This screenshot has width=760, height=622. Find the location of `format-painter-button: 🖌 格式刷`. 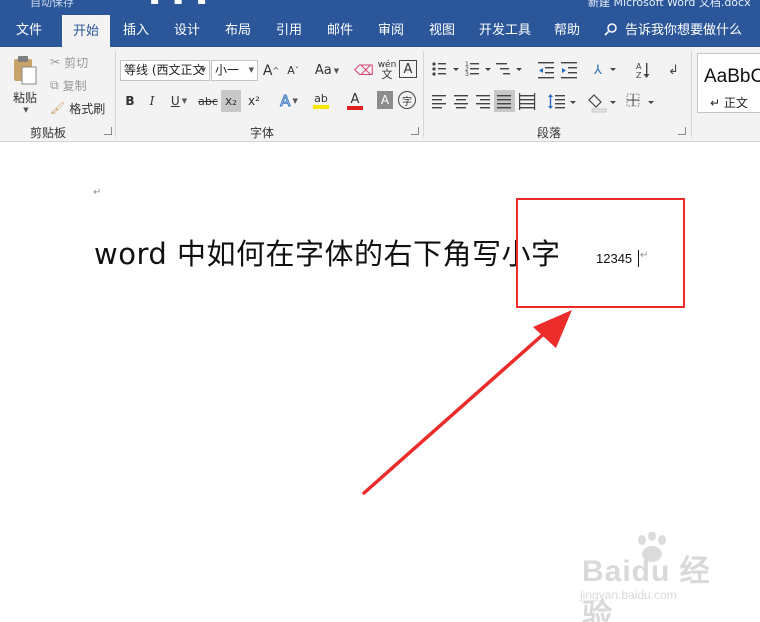

format-painter-button: 🖌 格式刷 is located at coordinates (81, 108).